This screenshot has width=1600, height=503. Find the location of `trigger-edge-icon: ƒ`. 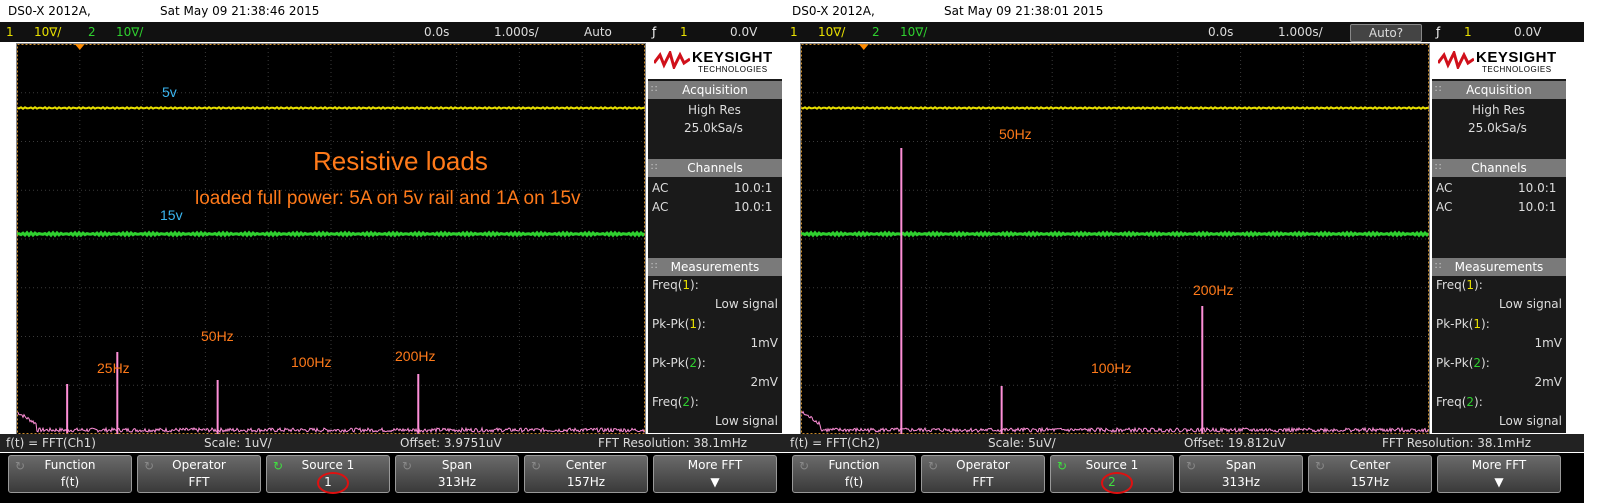

trigger-edge-icon: ƒ is located at coordinates (654, 32).